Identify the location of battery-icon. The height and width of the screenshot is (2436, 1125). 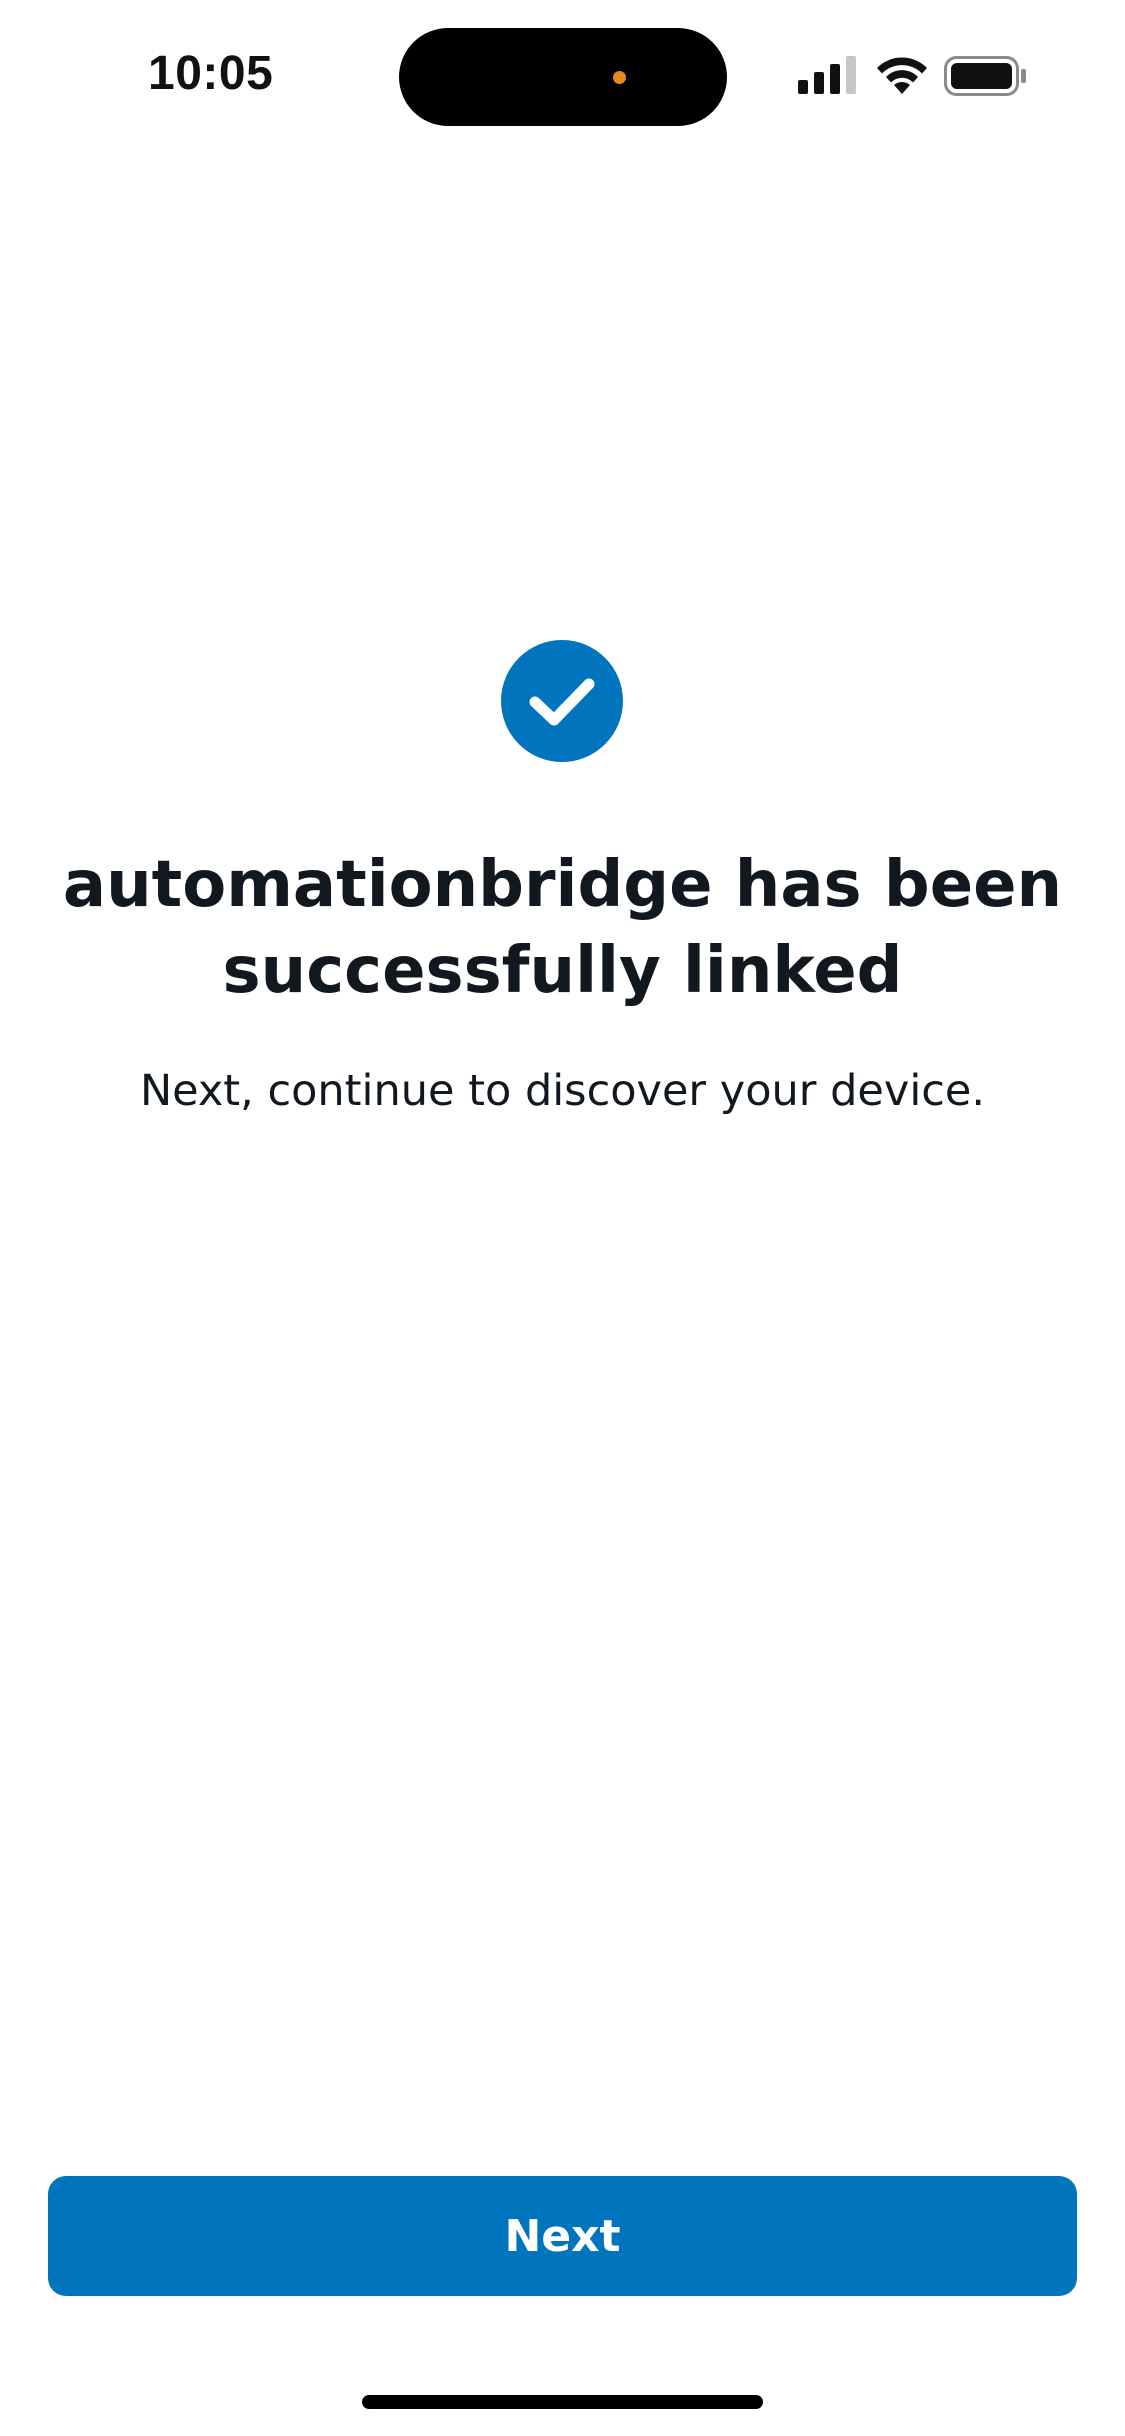
(985, 76).